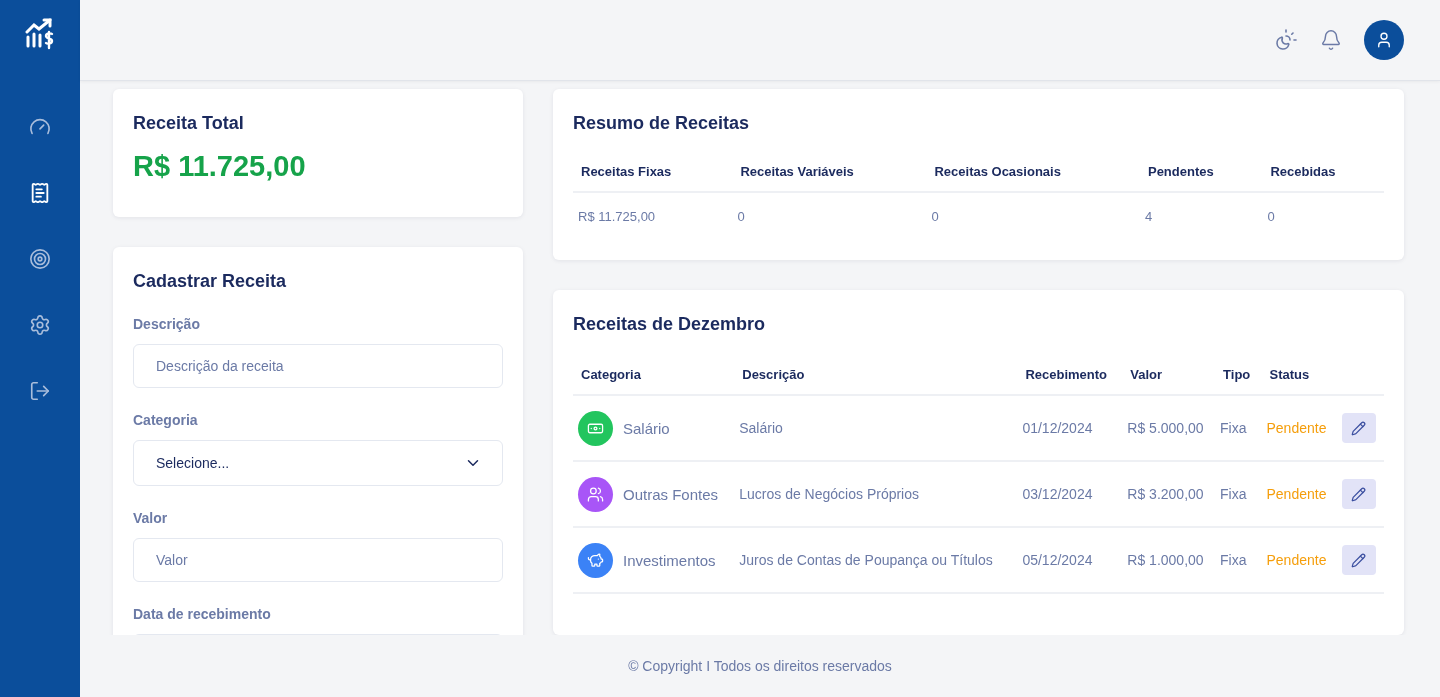  What do you see at coordinates (653, 216) in the screenshot?
I see `table-cell: R$ 11.725,00` at bounding box center [653, 216].